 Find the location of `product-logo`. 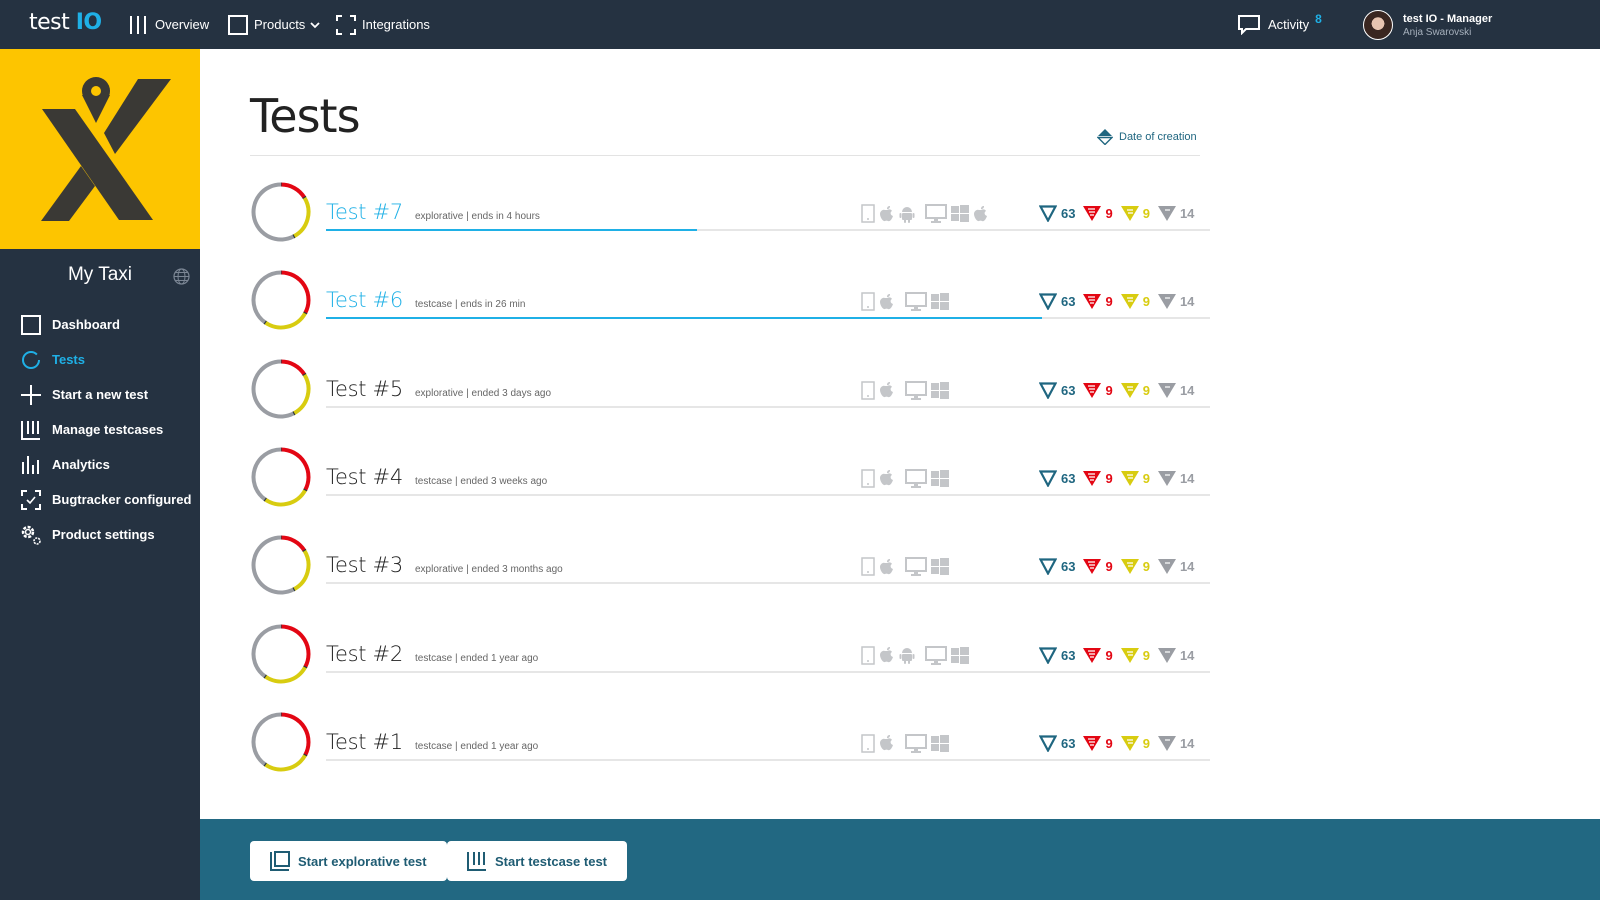

product-logo is located at coordinates (100, 149).